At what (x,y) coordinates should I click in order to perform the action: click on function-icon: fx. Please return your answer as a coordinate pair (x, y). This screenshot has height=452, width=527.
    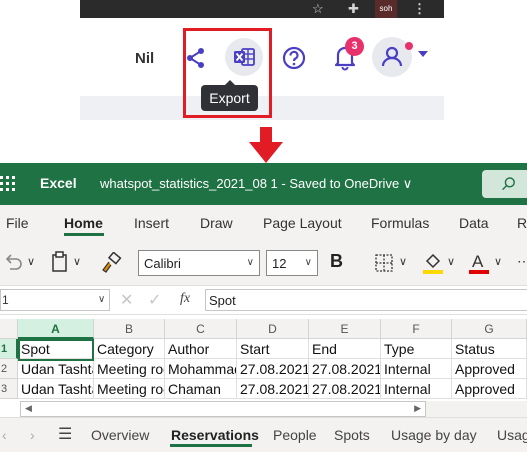
    Looking at the image, I should click on (185, 299).